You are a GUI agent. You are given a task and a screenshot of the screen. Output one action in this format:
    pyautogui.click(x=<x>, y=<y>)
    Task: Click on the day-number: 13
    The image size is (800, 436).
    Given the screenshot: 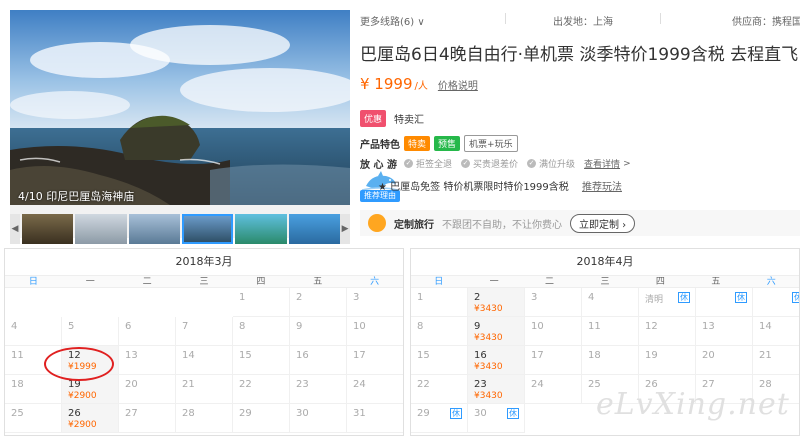 What is the action you would take?
    pyautogui.click(x=131, y=355)
    